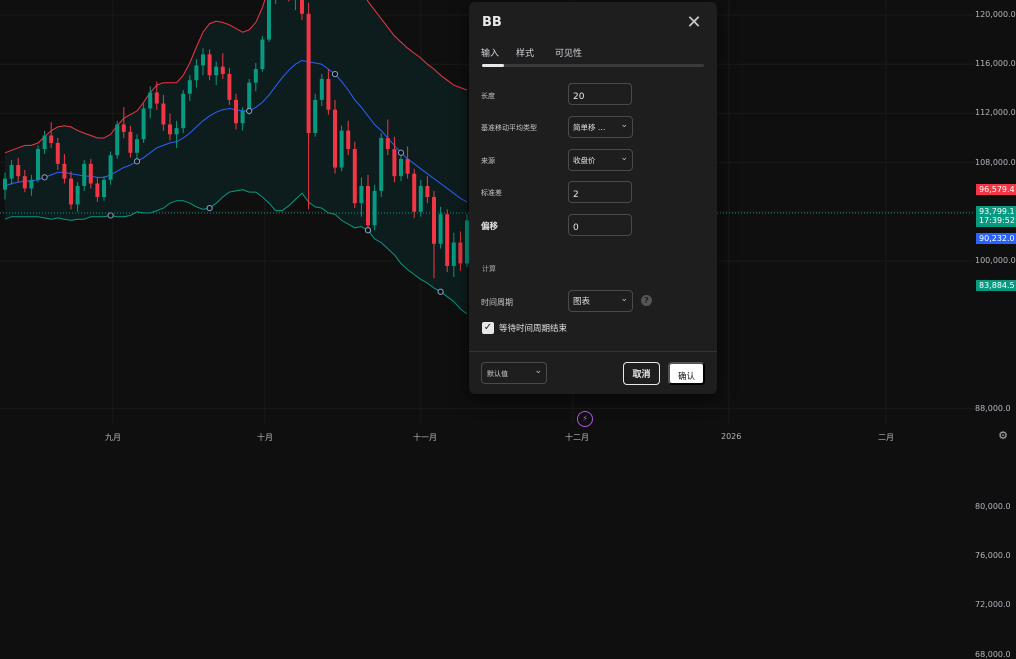 This screenshot has height=659, width=1016. I want to click on length-label: 长度, so click(488, 96).